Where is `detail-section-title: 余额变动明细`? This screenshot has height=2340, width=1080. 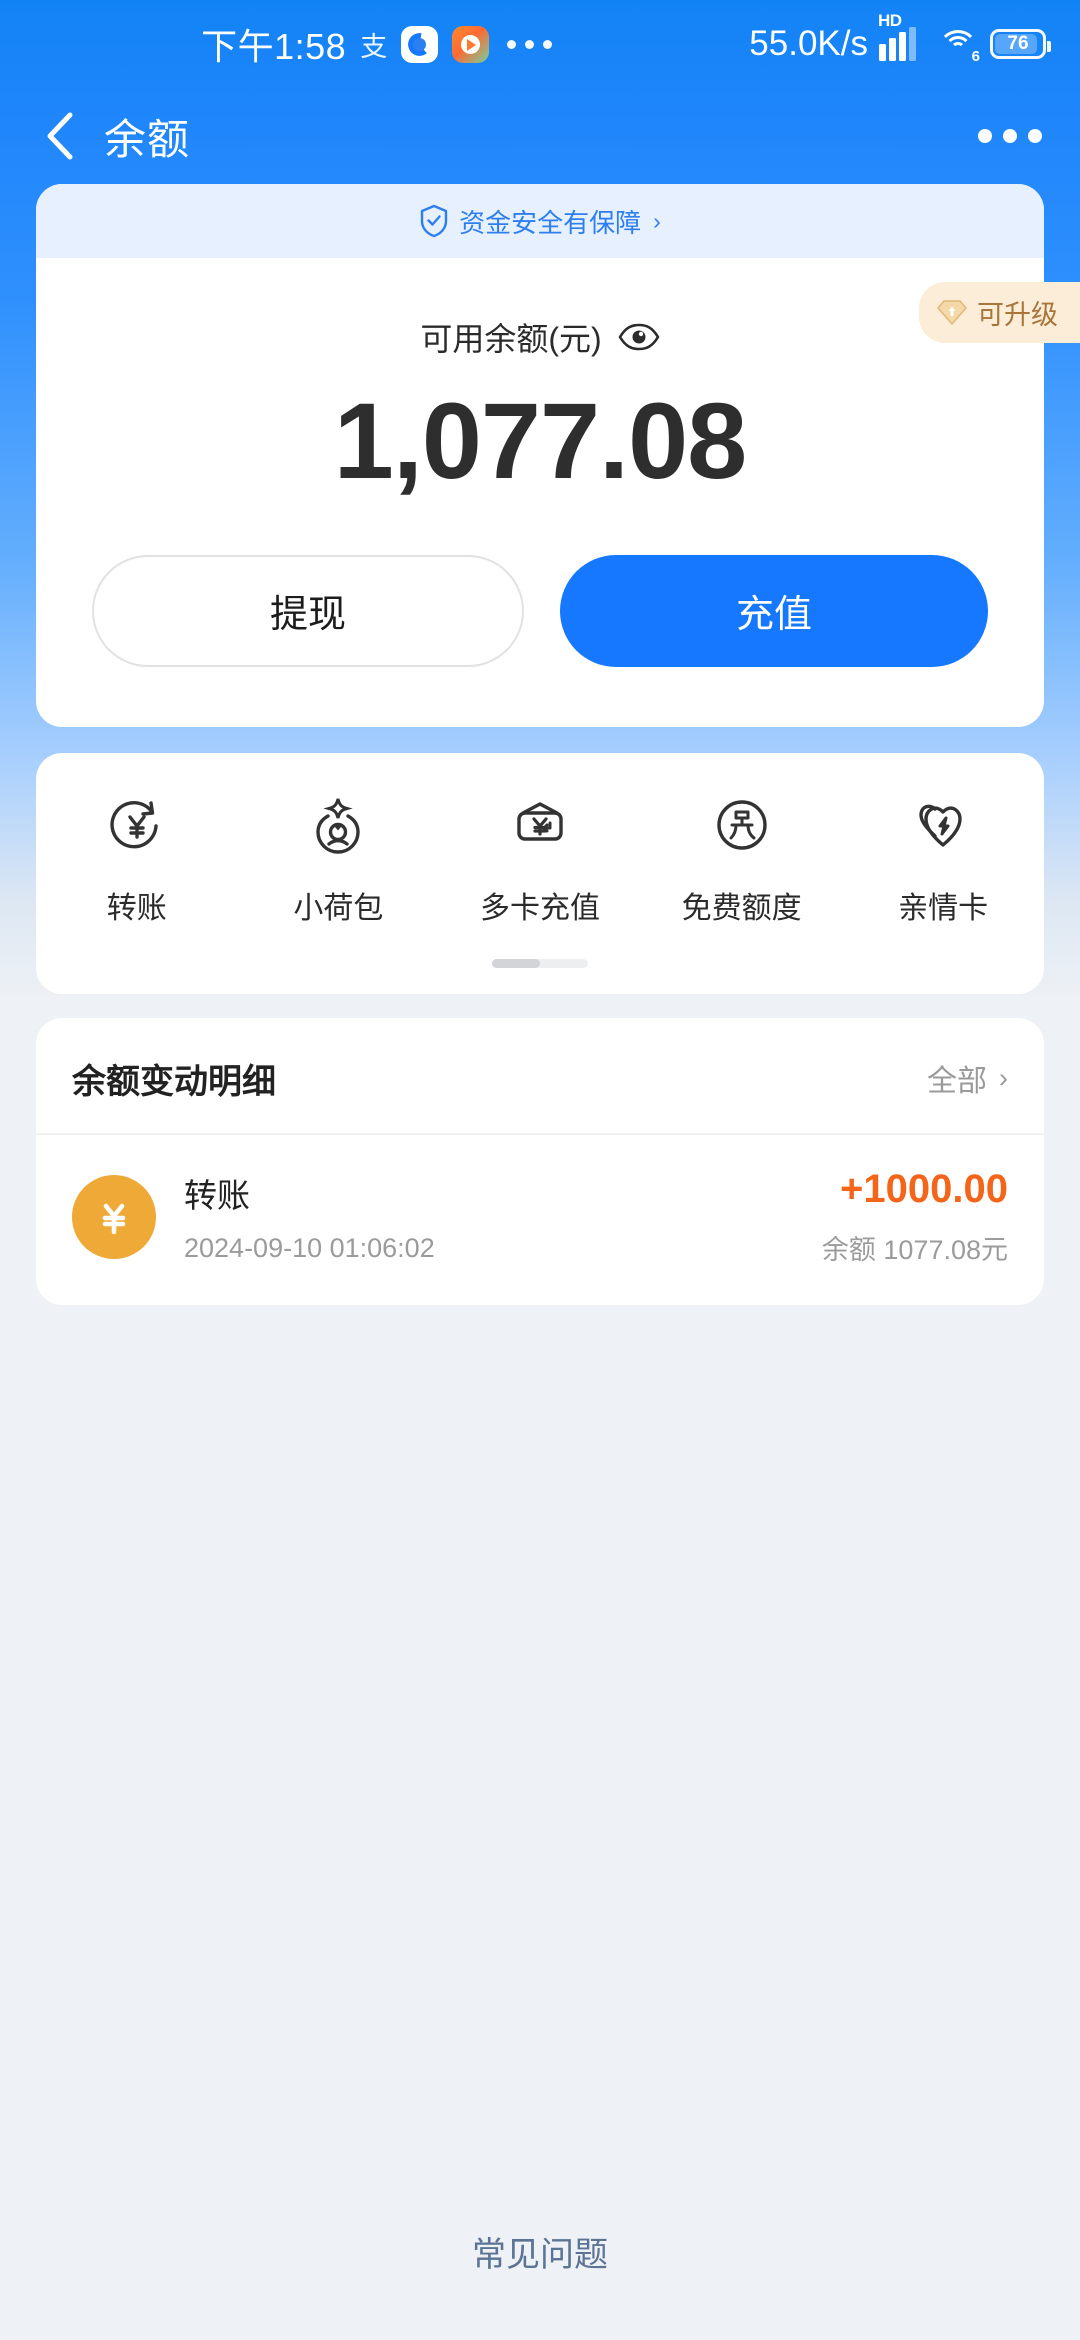
detail-section-title: 余额变动明细 is located at coordinates (174, 1081).